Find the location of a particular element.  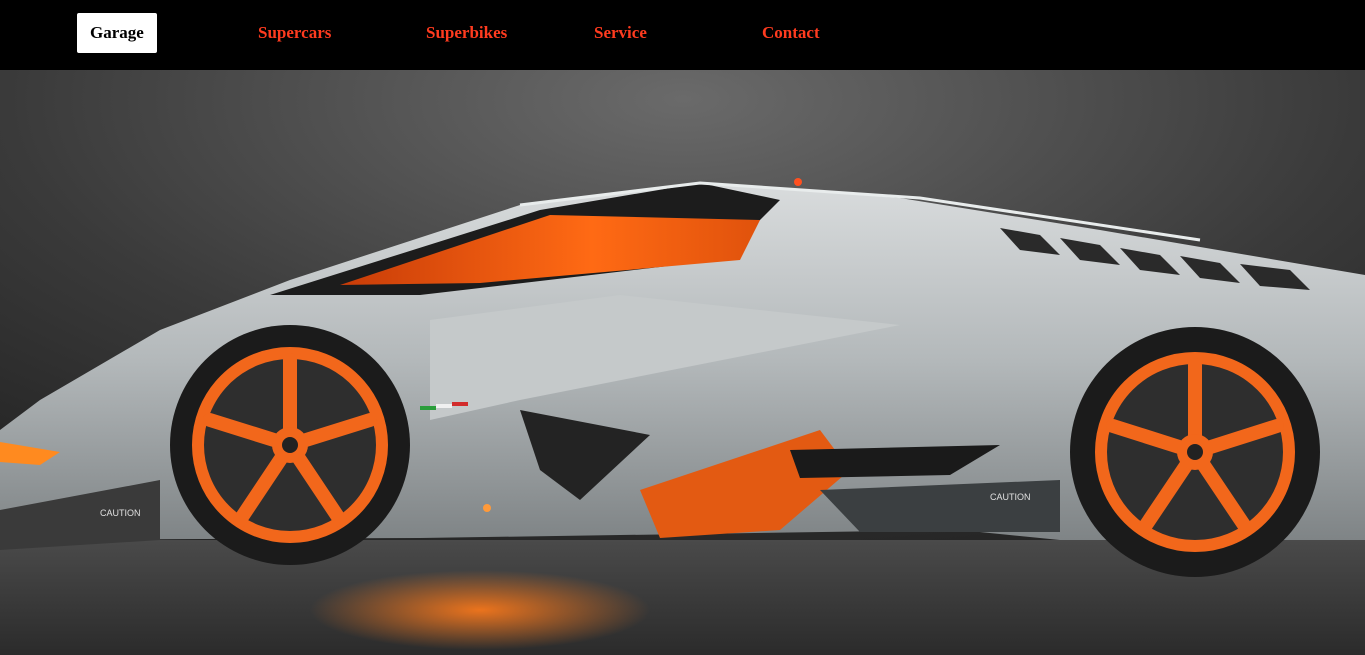

caution-label-front: CAUTION is located at coordinates (120, 513).